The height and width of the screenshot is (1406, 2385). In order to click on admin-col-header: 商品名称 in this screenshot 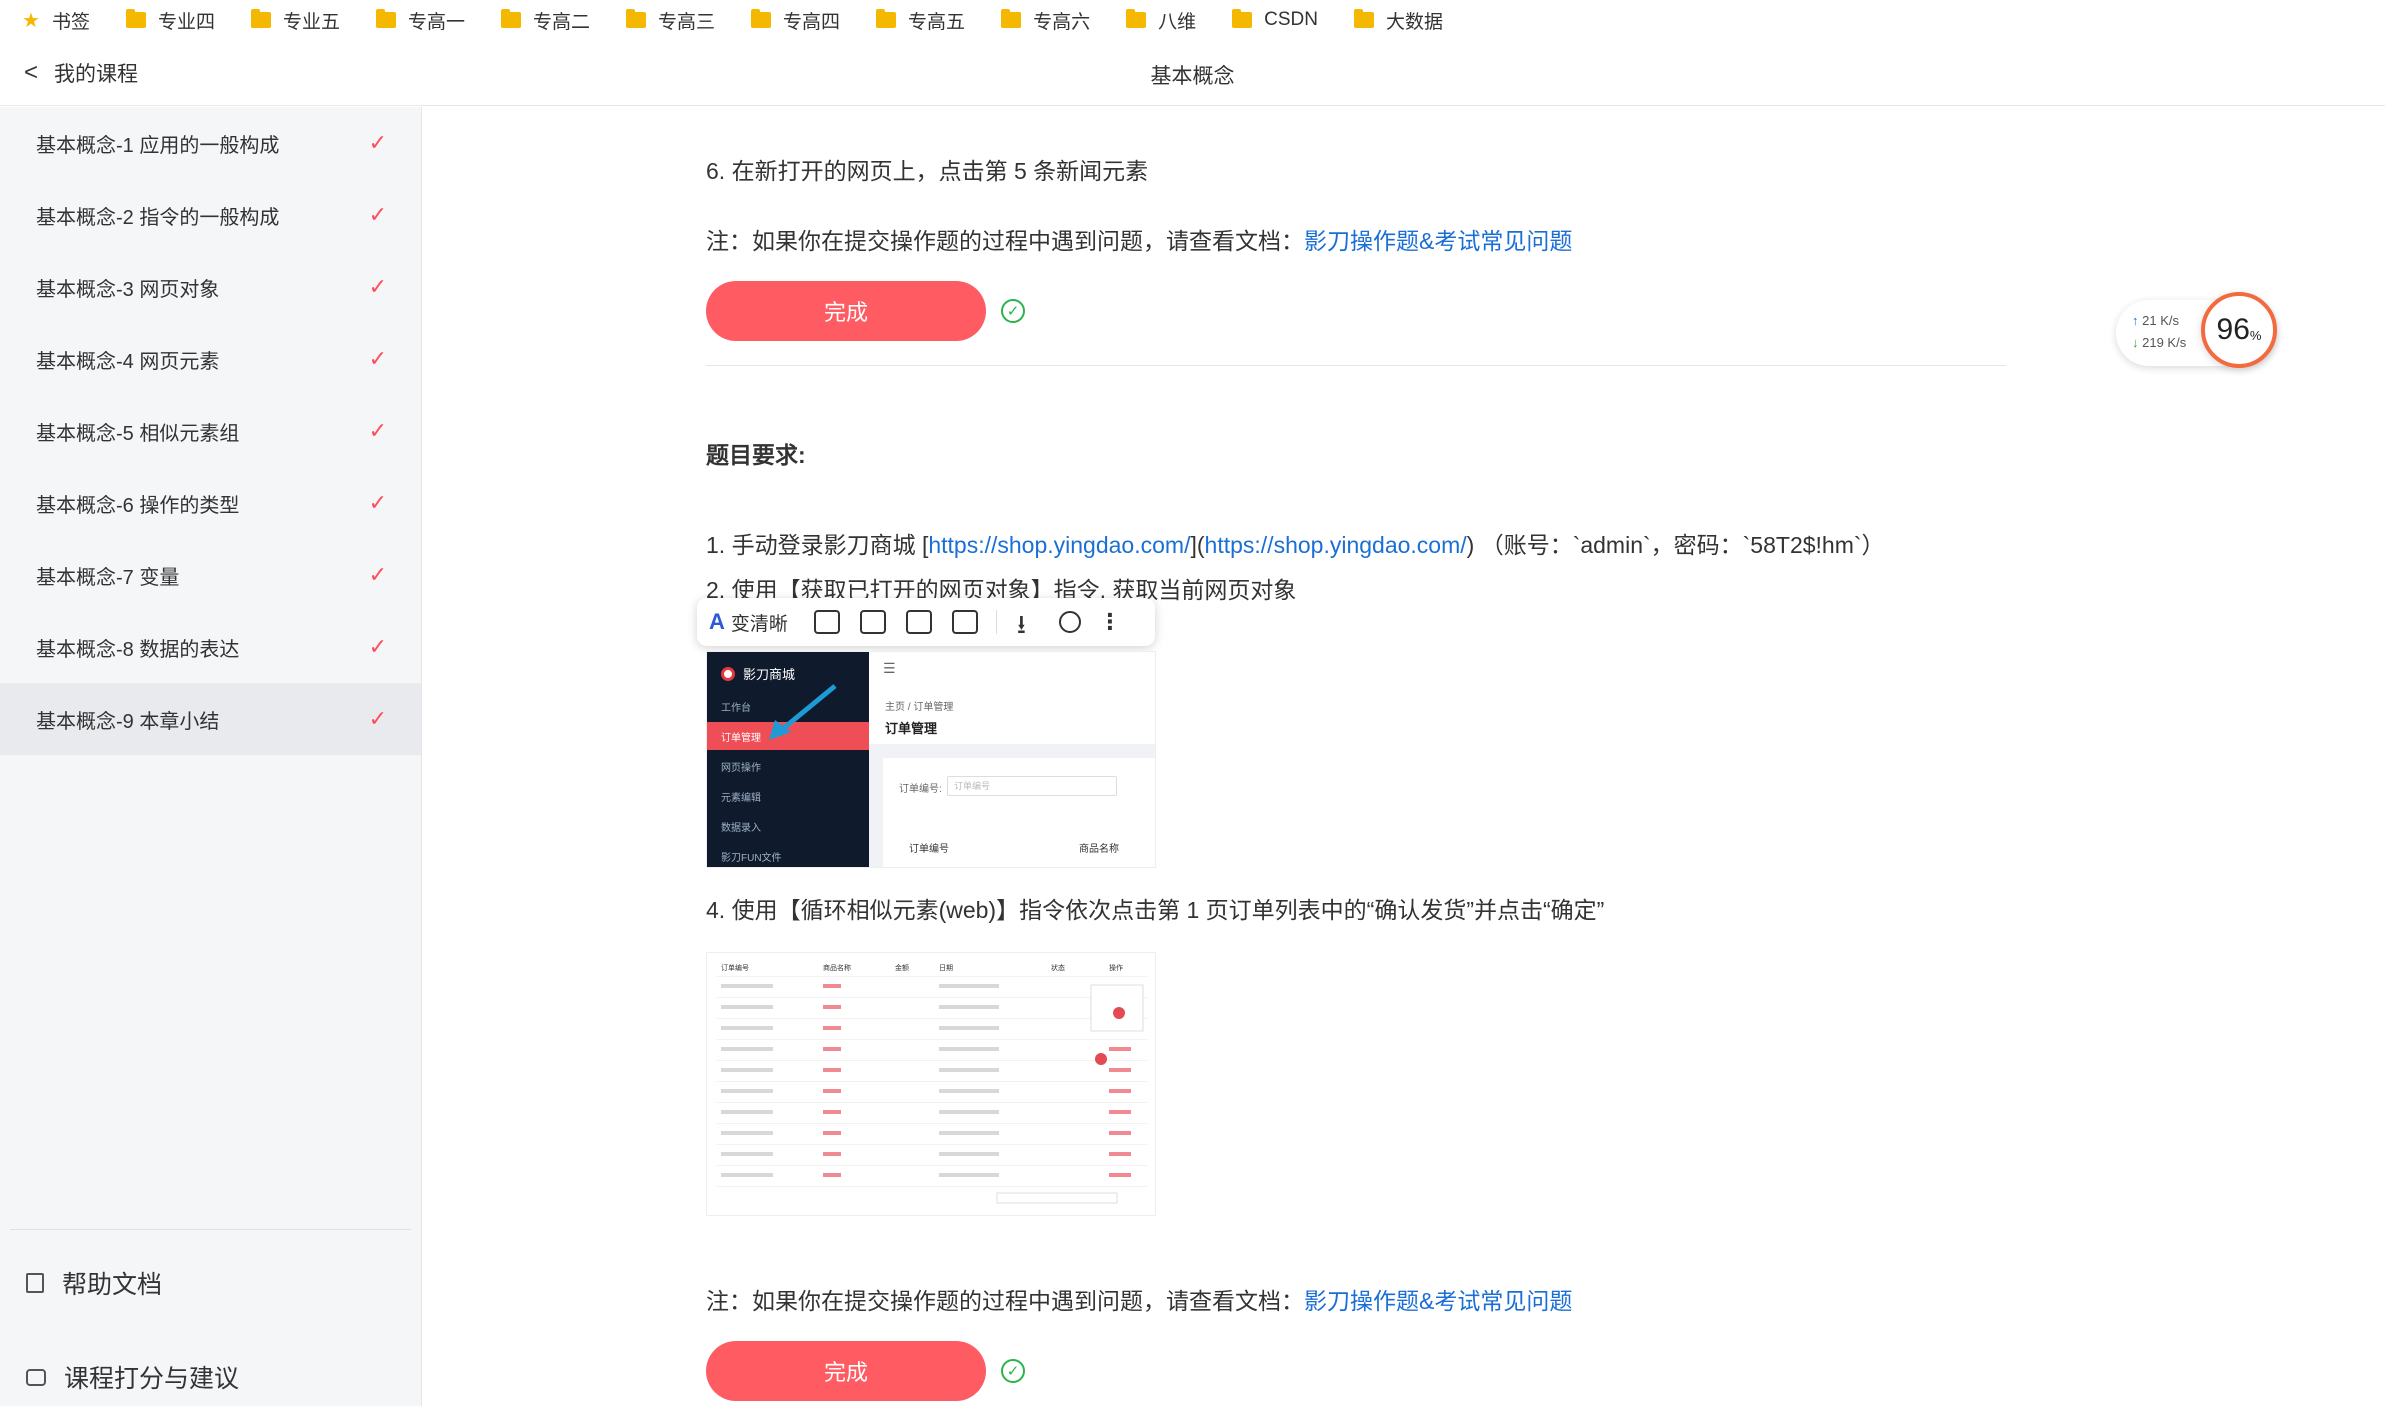, I will do `click(1099, 849)`.